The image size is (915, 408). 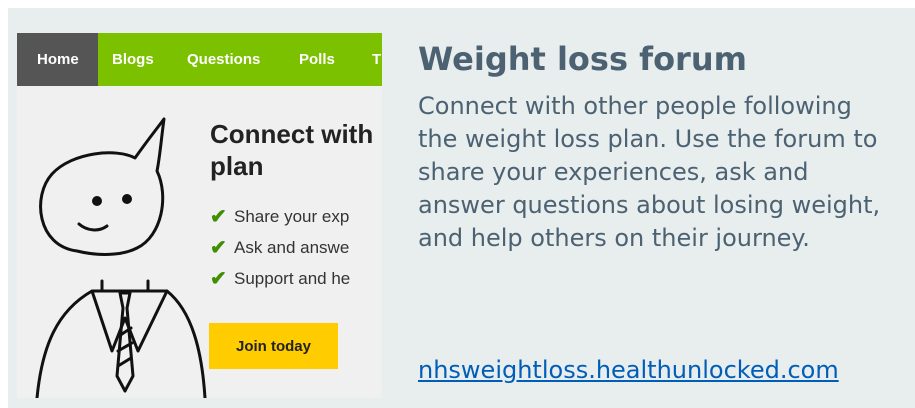 I want to click on site-nav-bar: Home Blogs Questions Polls T, so click(x=199, y=59).